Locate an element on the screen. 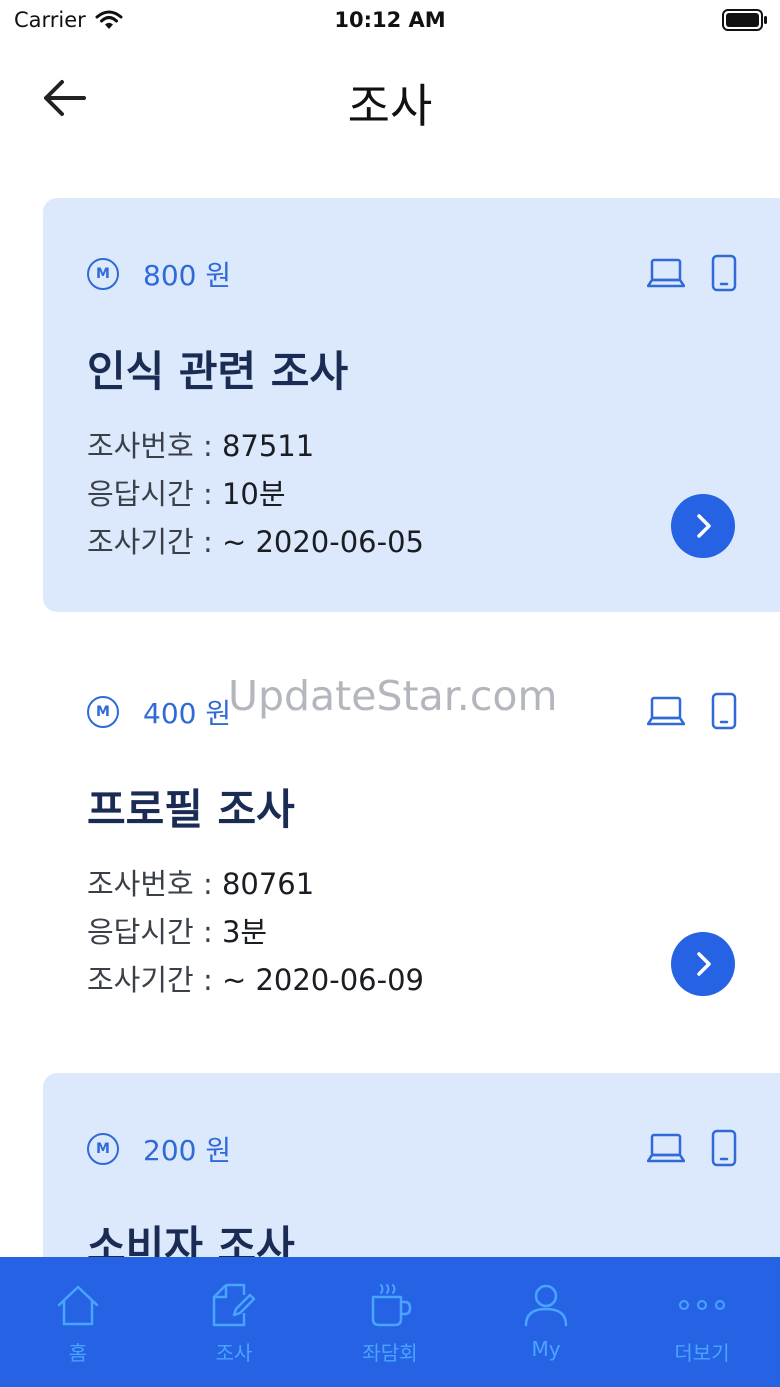 The image size is (780, 1387). survey-no: 87511 is located at coordinates (268, 446).